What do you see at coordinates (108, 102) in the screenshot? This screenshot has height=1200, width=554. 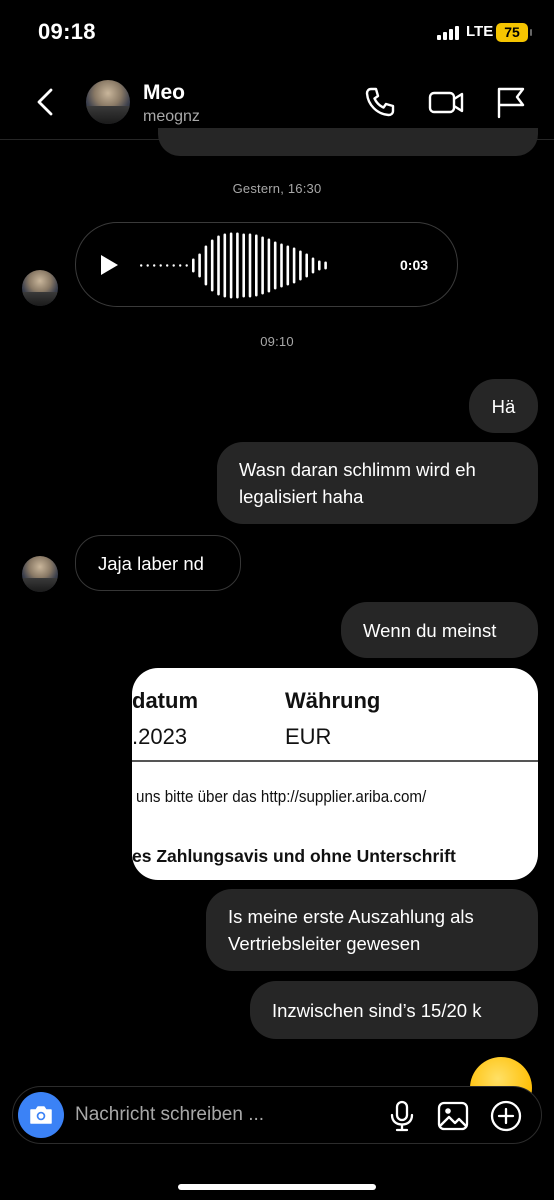 I see `avatar` at bounding box center [108, 102].